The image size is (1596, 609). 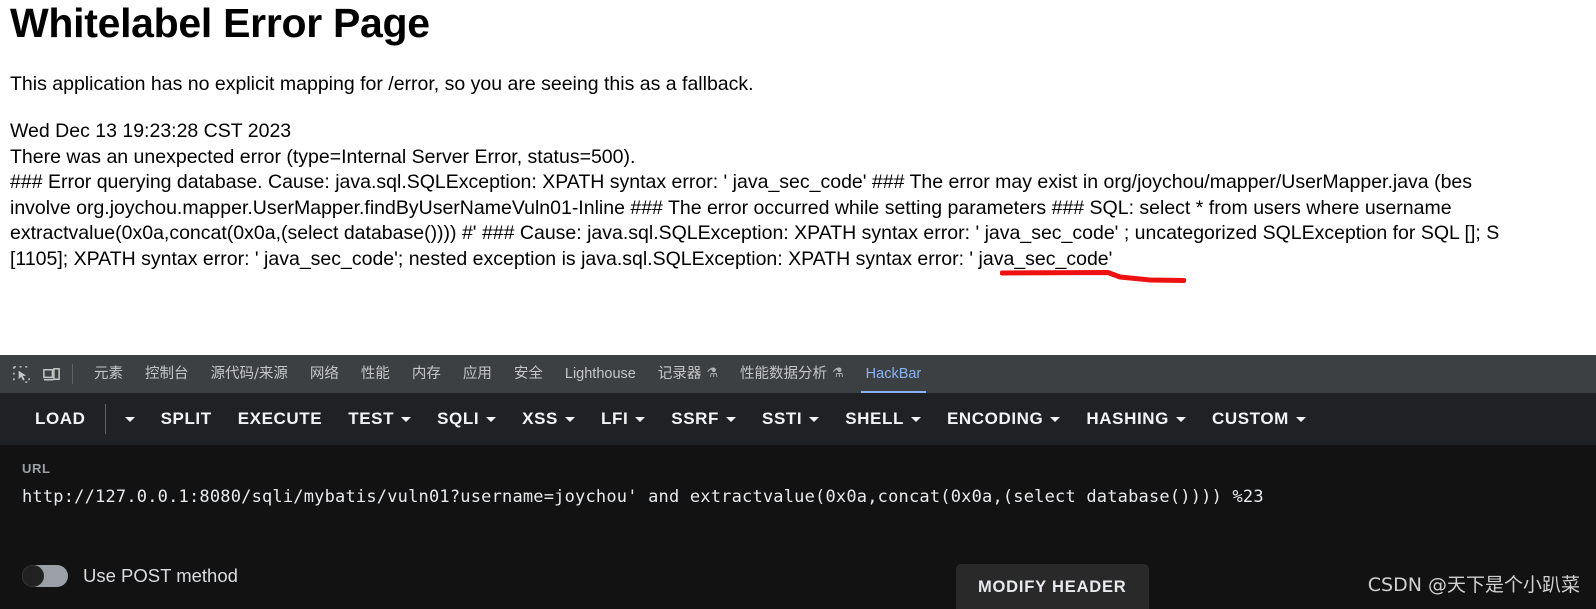 I want to click on execute-button: EXECUTE, so click(x=280, y=419).